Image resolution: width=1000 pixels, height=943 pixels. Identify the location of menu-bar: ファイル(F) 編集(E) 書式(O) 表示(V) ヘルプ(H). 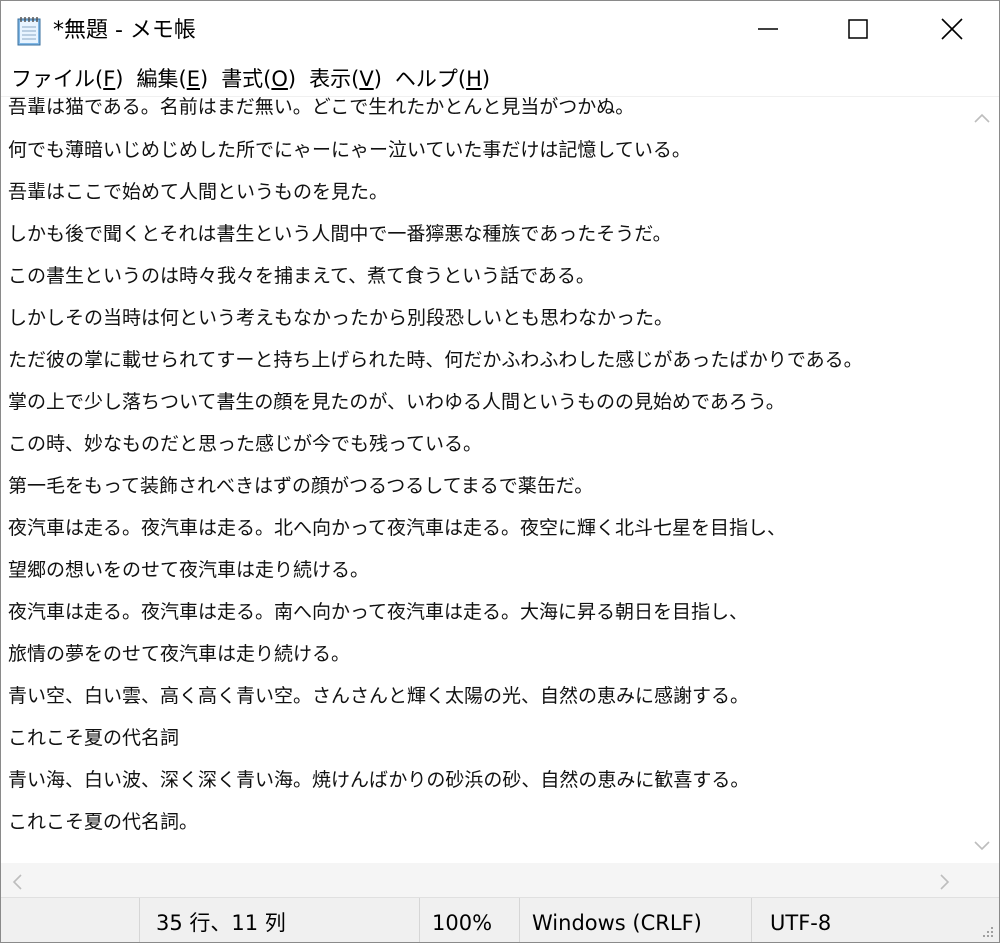
(500, 79).